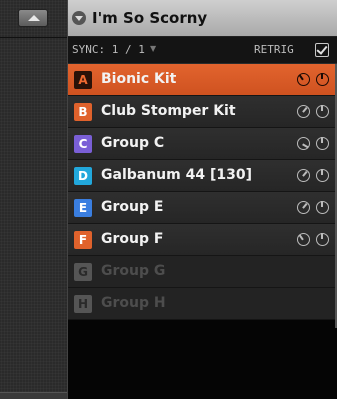 The width and height of the screenshot is (337, 399). Describe the element at coordinates (132, 207) in the screenshot. I see `group-name: Group E` at that location.